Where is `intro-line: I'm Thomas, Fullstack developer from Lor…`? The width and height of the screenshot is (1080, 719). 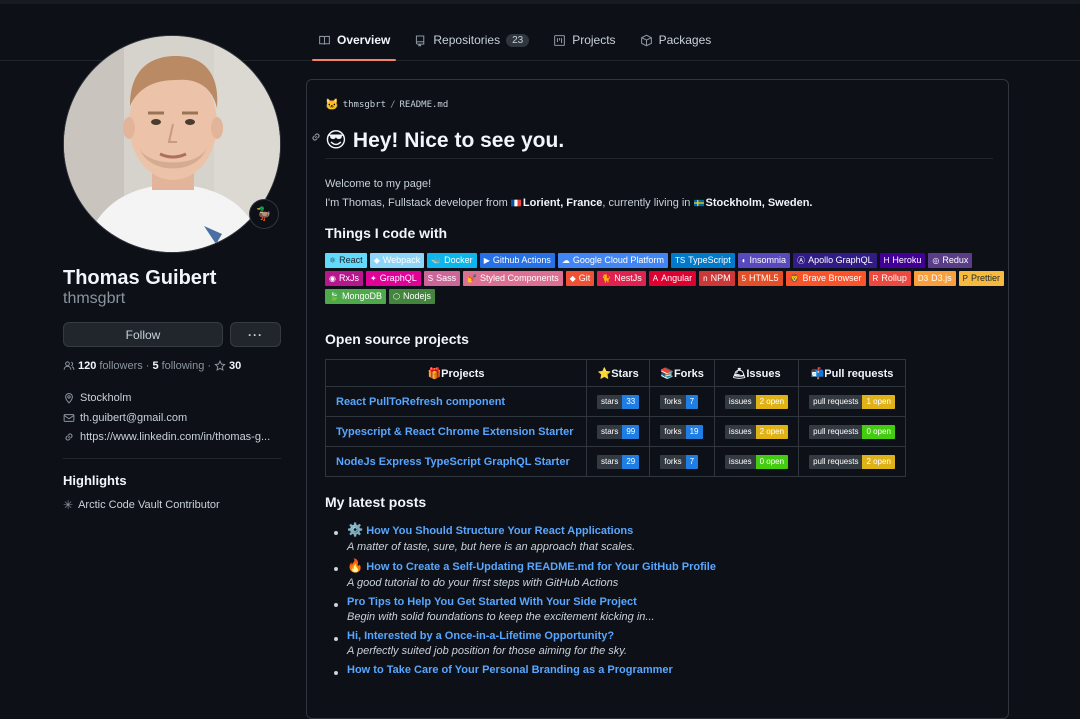 intro-line: I'm Thomas, Fullstack developer from Lor… is located at coordinates (568, 203).